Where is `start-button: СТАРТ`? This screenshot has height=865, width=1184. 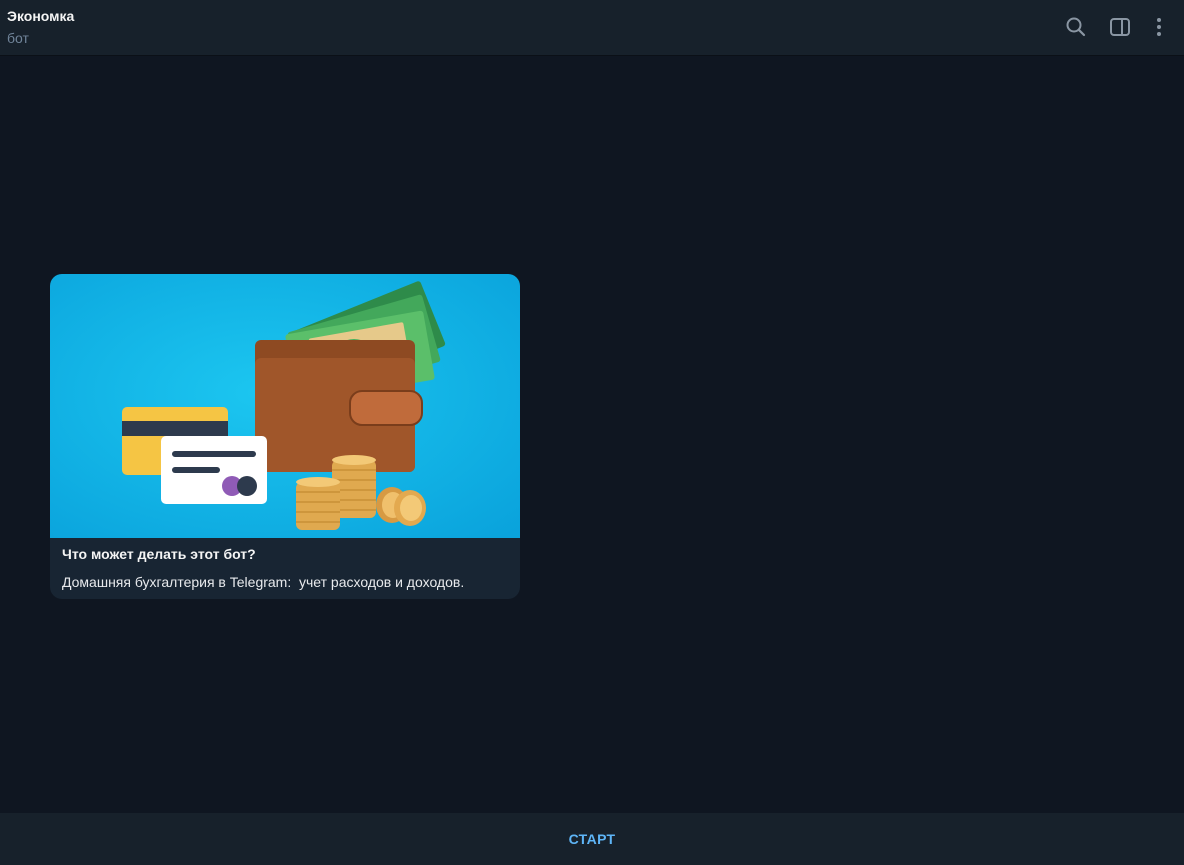 start-button: СТАРТ is located at coordinates (592, 839).